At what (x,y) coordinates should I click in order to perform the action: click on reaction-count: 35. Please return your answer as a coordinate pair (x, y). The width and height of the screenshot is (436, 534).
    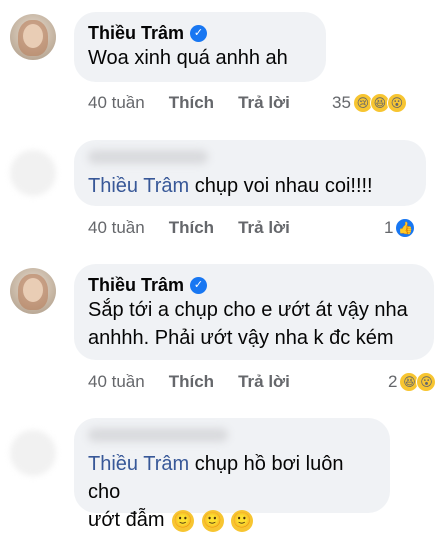
    Looking at the image, I should click on (341, 102).